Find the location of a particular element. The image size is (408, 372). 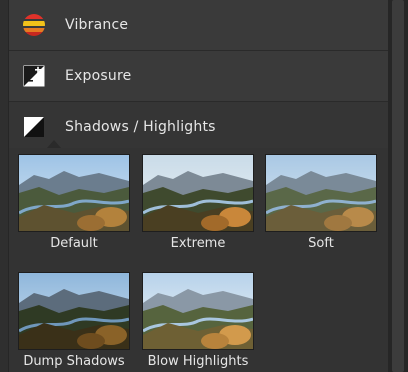

adjustment-item-shadows-highlights: Shadows / Highlights is located at coordinates (198, 127).